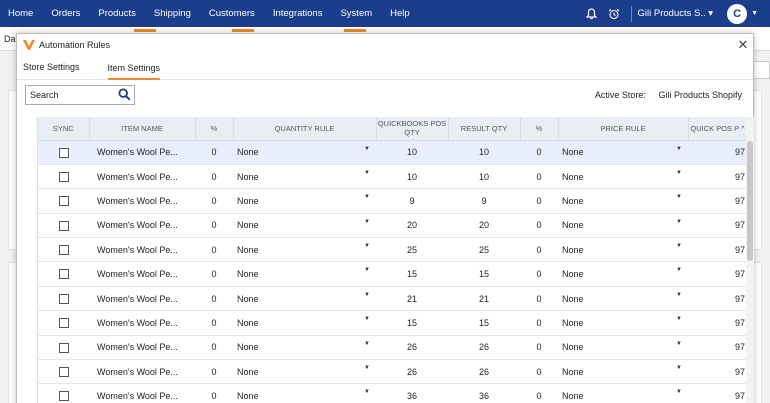 The image size is (770, 403). I want to click on store-selector: Gili Products S.. ▾, so click(683, 13).